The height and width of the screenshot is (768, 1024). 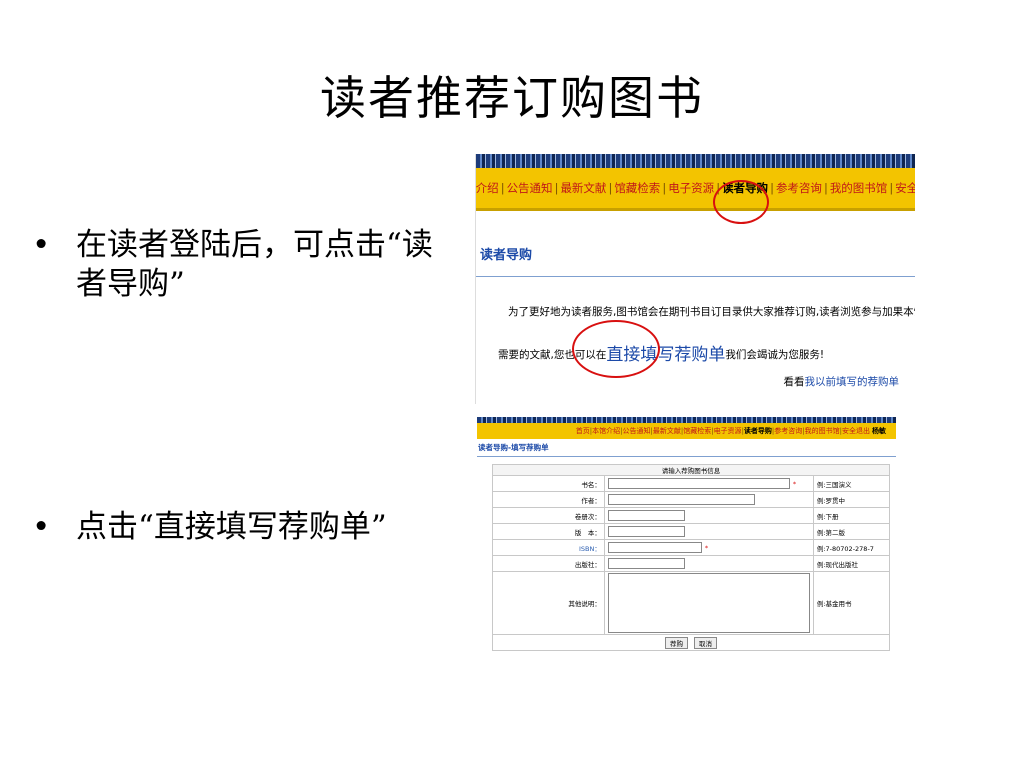 What do you see at coordinates (548, 515) in the screenshot?
I see `field-label: 卷册次：` at bounding box center [548, 515].